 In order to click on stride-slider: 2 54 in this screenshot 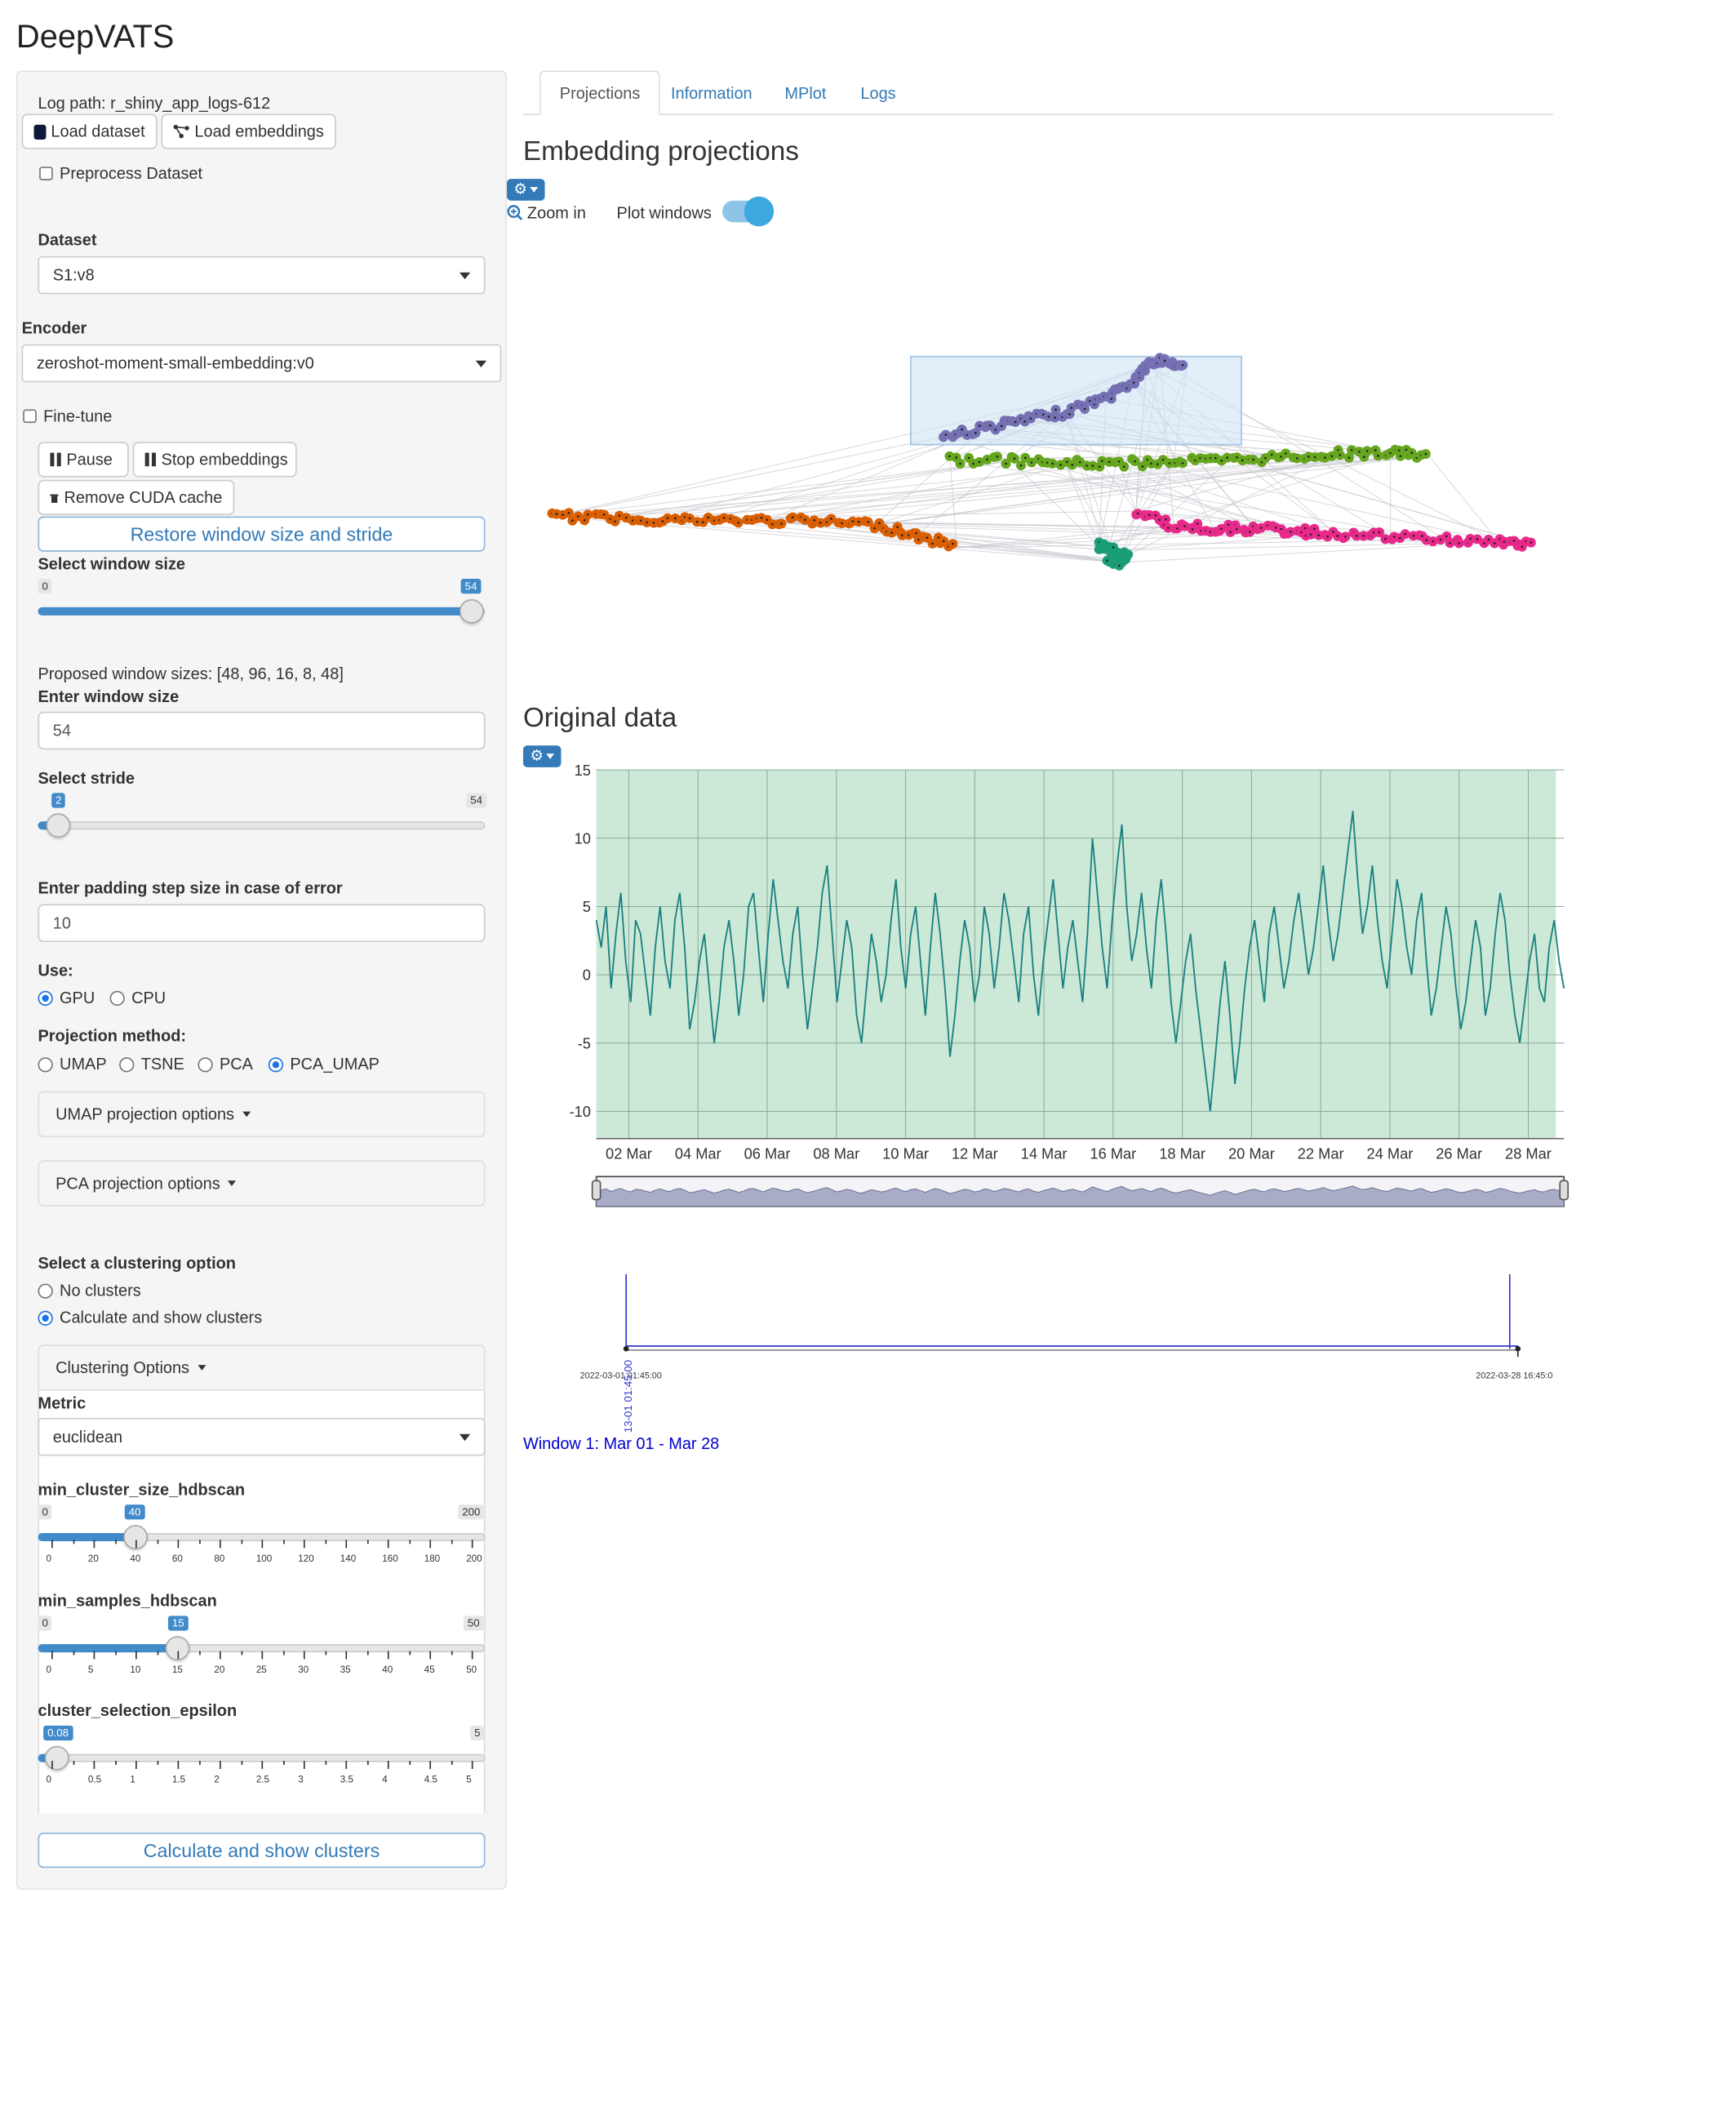, I will do `click(262, 818)`.